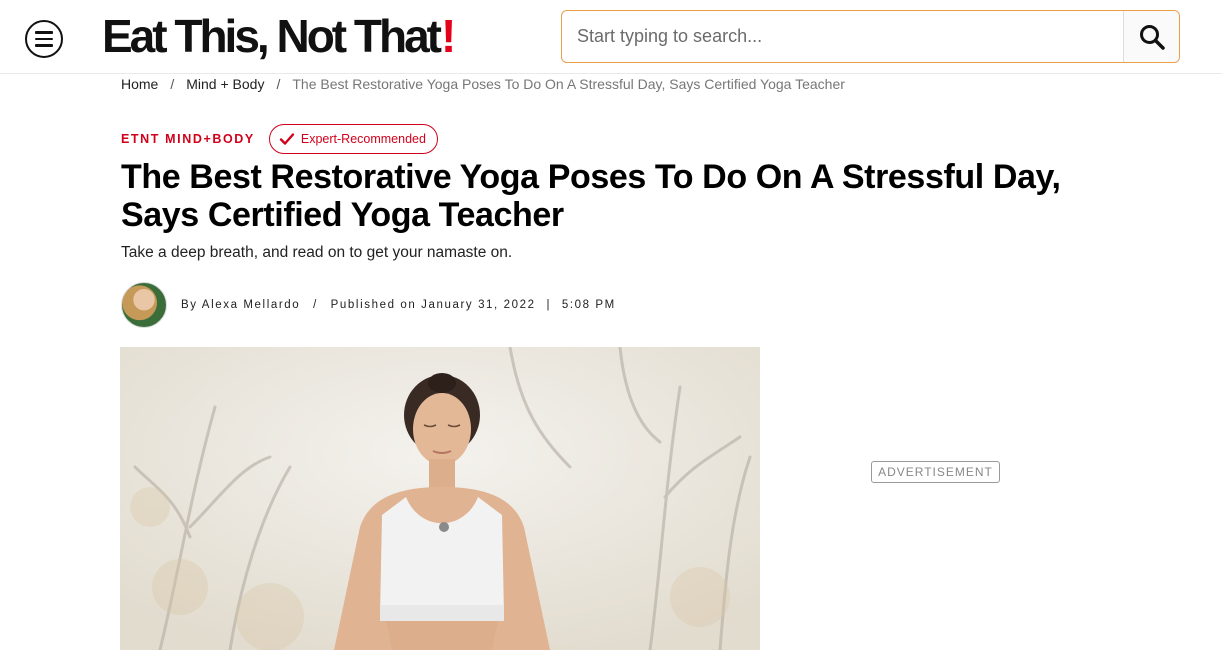 Image resolution: width=1222 pixels, height=650 pixels. Describe the element at coordinates (373, 305) in the screenshot. I see `published-label: Published on` at that location.